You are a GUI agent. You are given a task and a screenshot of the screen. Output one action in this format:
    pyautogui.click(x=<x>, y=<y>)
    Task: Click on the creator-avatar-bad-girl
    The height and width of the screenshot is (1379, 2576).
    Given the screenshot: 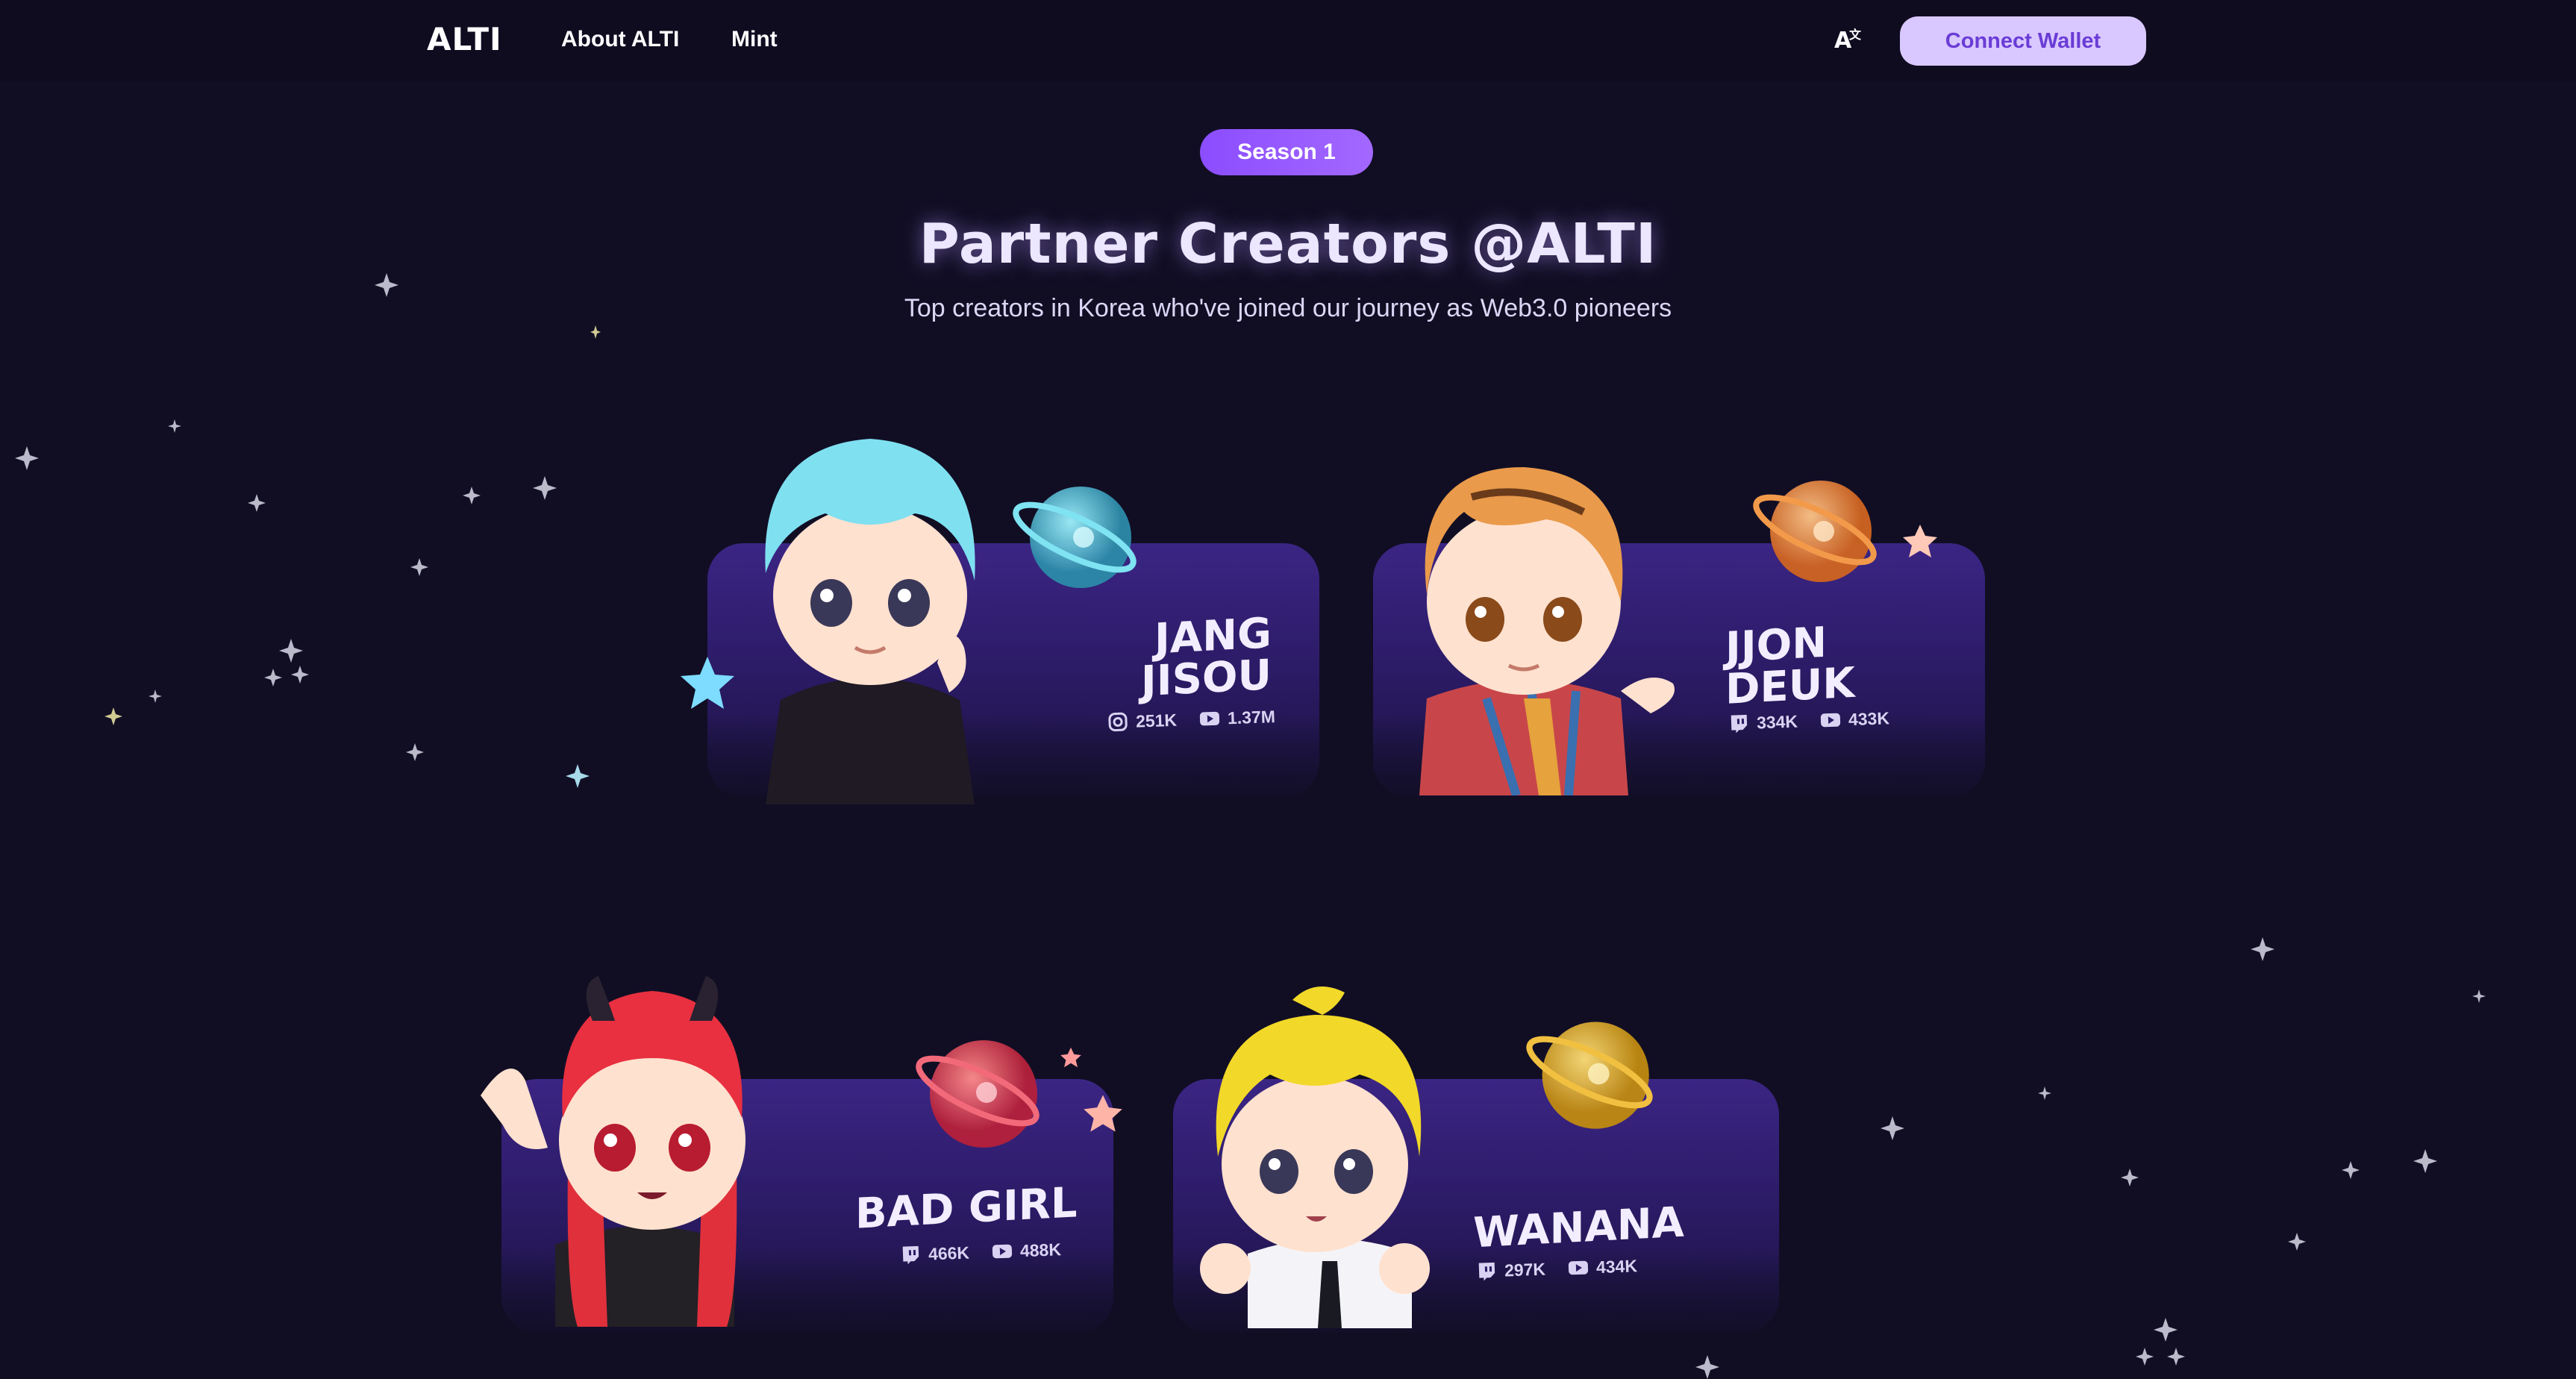 What is the action you would take?
    pyautogui.click(x=613, y=1151)
    